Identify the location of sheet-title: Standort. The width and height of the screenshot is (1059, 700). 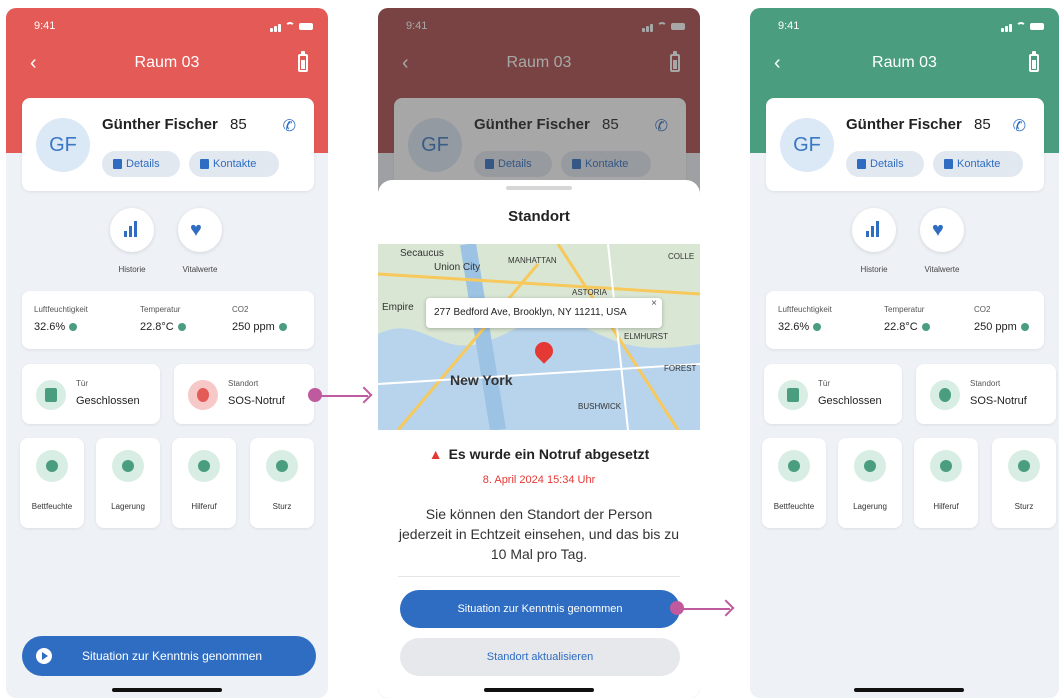
(539, 216).